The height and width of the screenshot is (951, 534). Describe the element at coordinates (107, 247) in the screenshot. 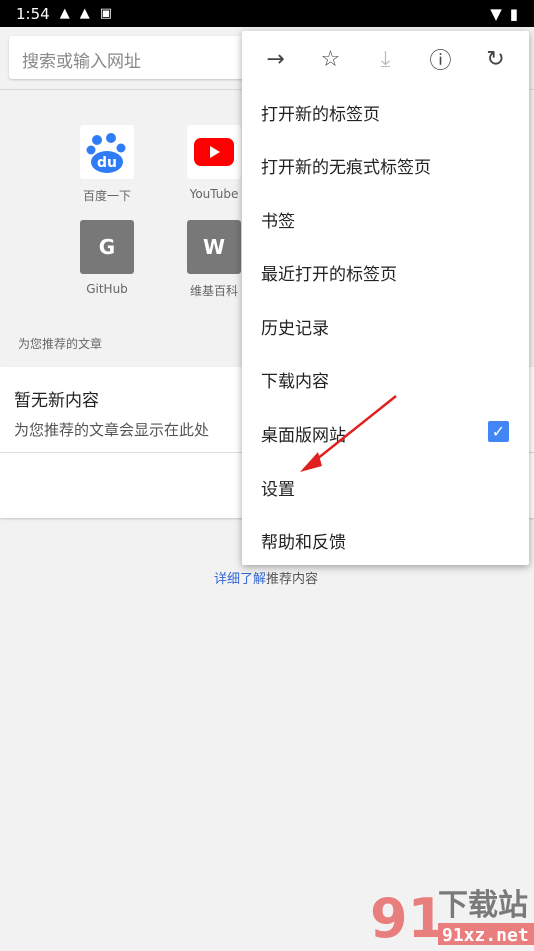

I see `github-letter-icon: G` at that location.